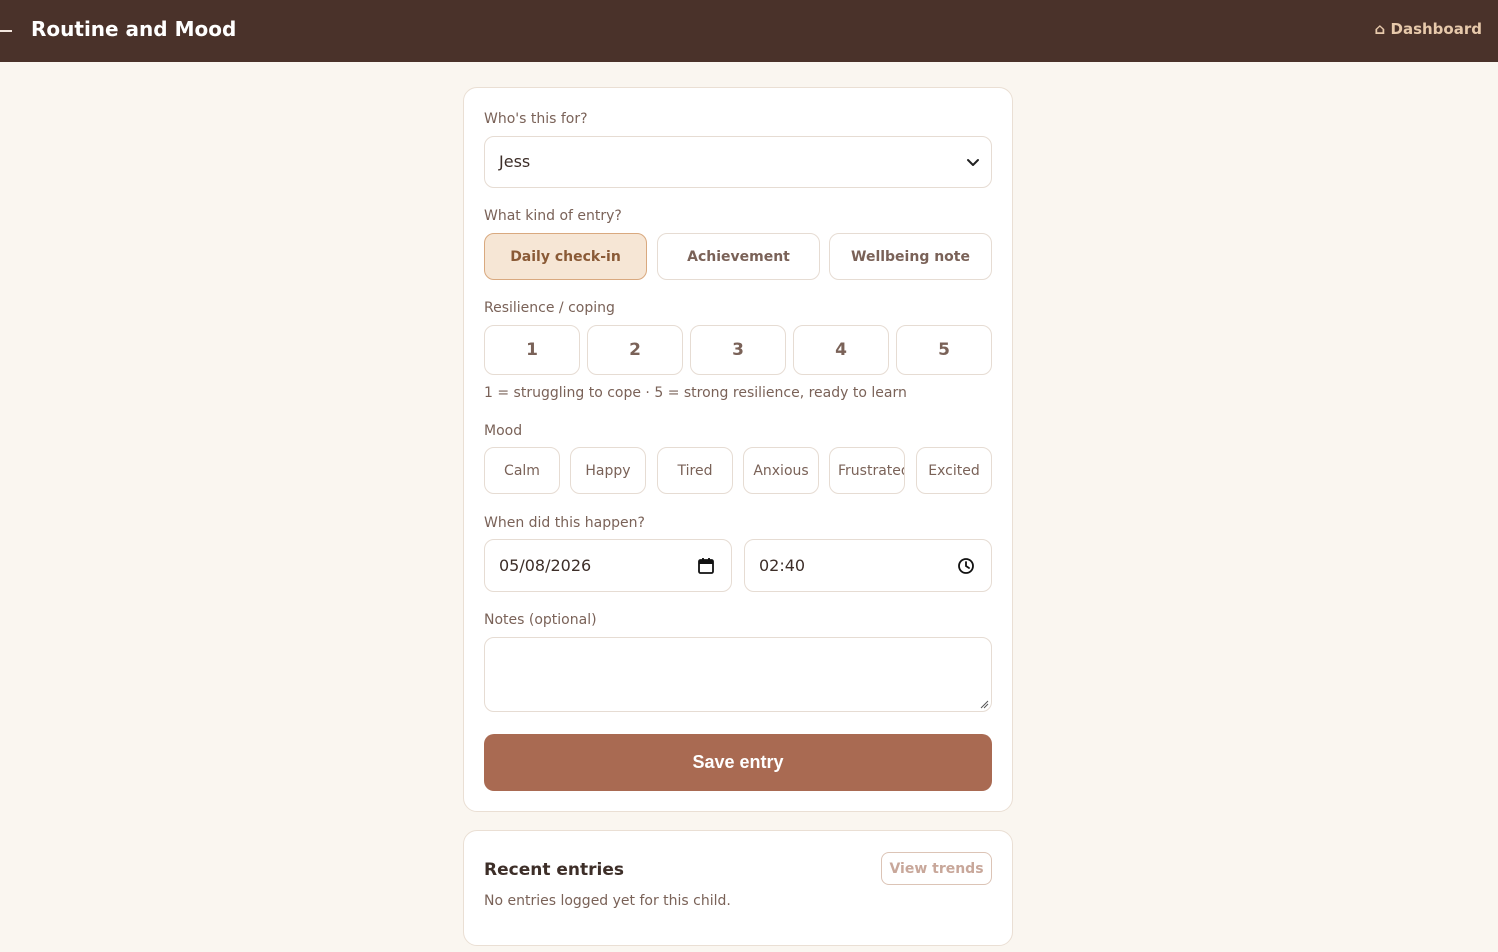 The height and width of the screenshot is (952, 1498). What do you see at coordinates (738, 162) in the screenshot?
I see `child-select: Jess` at bounding box center [738, 162].